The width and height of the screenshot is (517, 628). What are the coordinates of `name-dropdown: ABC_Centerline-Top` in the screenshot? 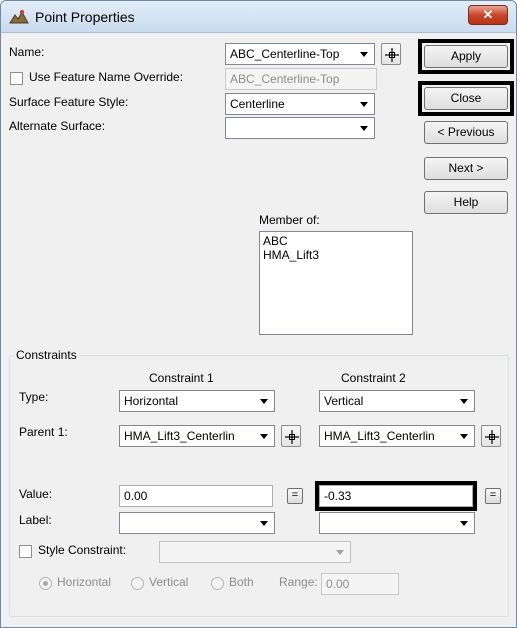 It's located at (300, 54).